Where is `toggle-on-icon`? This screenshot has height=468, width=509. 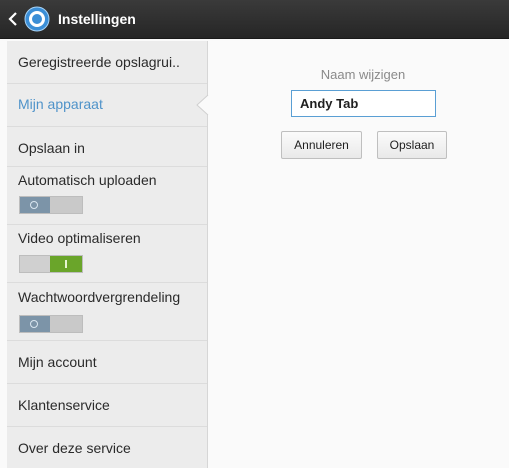
toggle-on-icon is located at coordinates (66, 264).